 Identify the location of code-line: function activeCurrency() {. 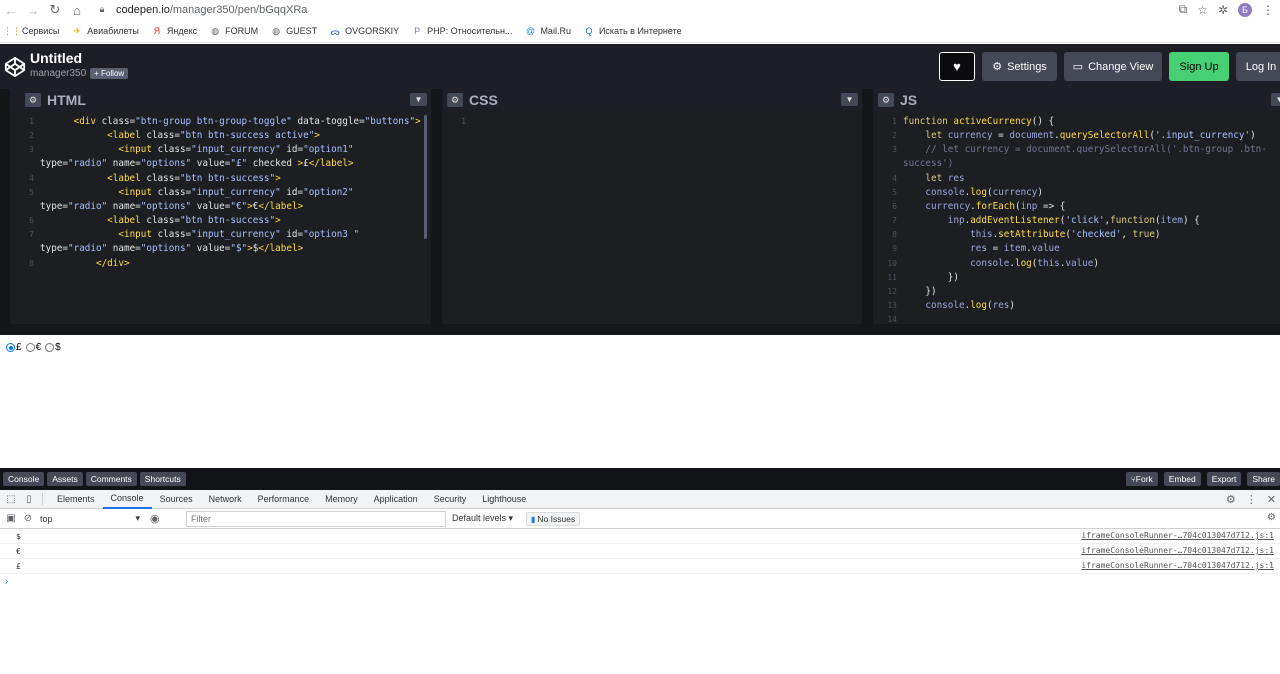
(978, 122).